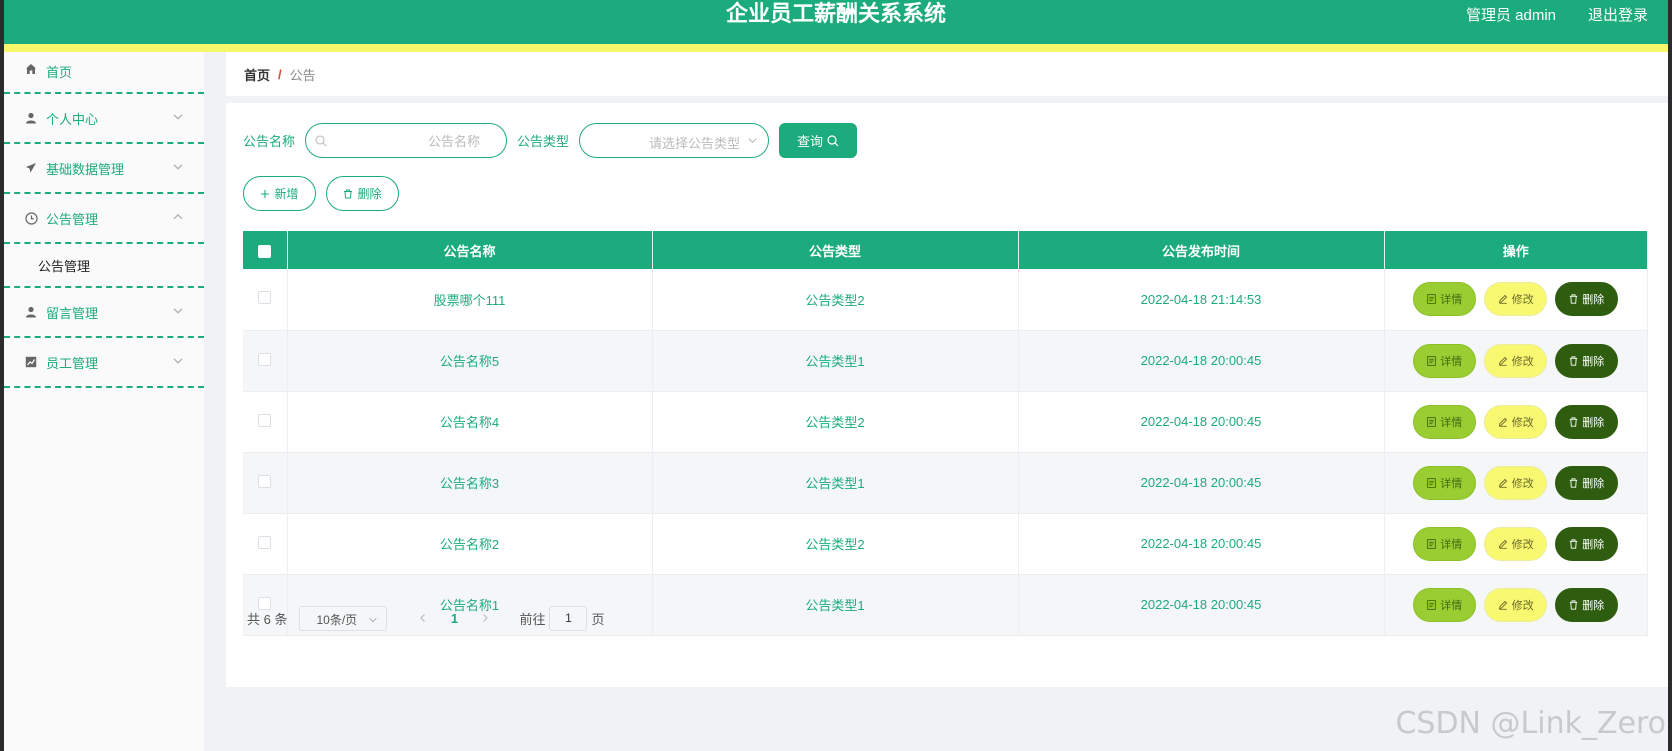  I want to click on page-number-current: 1, so click(454, 618).